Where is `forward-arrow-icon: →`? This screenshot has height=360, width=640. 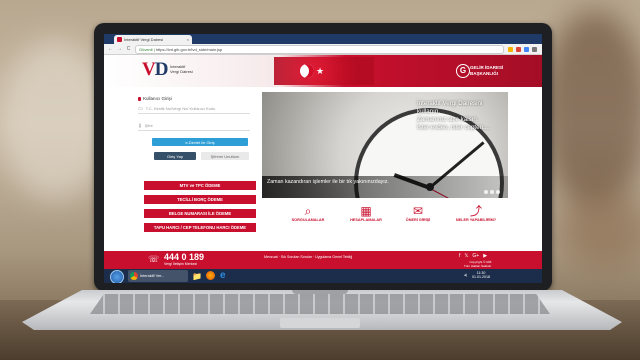
forward-arrow-icon: → is located at coordinates (119, 49).